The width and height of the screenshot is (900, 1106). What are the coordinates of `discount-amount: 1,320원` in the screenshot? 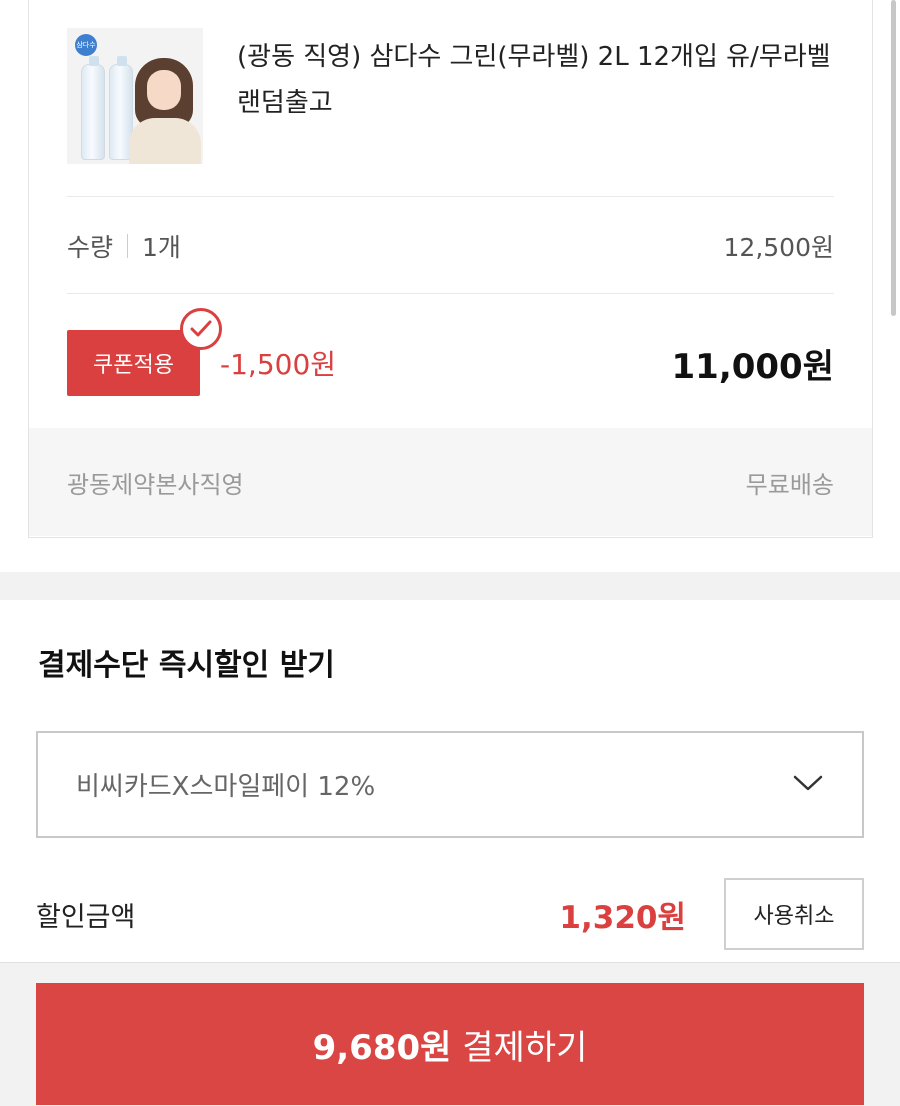 It's located at (622, 917).